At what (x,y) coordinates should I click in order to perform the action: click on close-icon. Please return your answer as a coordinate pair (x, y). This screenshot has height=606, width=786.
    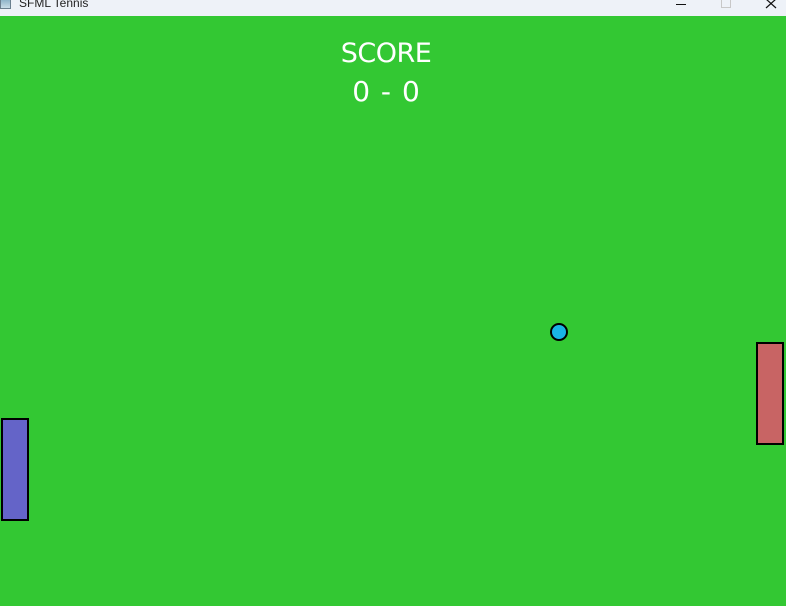
    Looking at the image, I should click on (771, 4).